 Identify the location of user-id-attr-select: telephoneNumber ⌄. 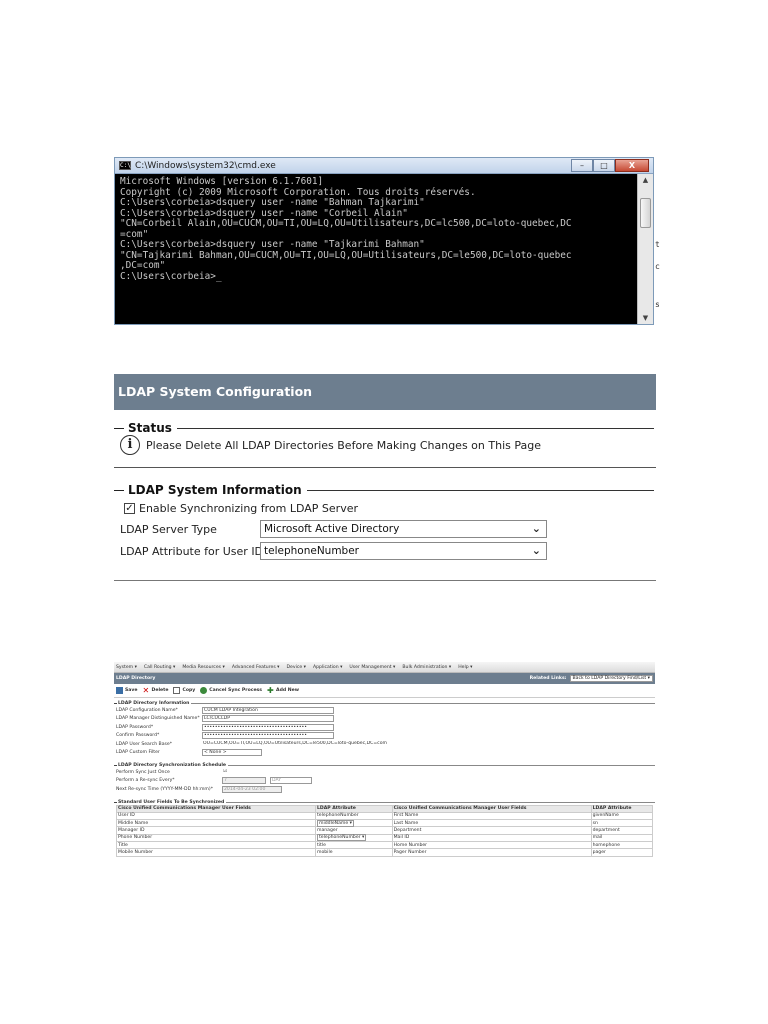
(403, 551).